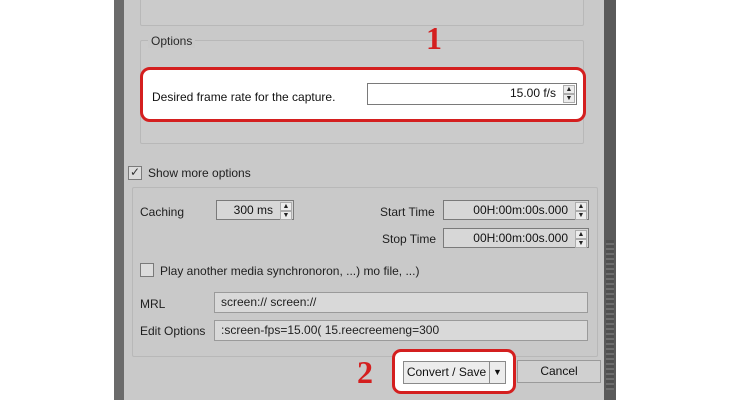 The image size is (730, 400). I want to click on cancel-button: Cancel, so click(559, 371).